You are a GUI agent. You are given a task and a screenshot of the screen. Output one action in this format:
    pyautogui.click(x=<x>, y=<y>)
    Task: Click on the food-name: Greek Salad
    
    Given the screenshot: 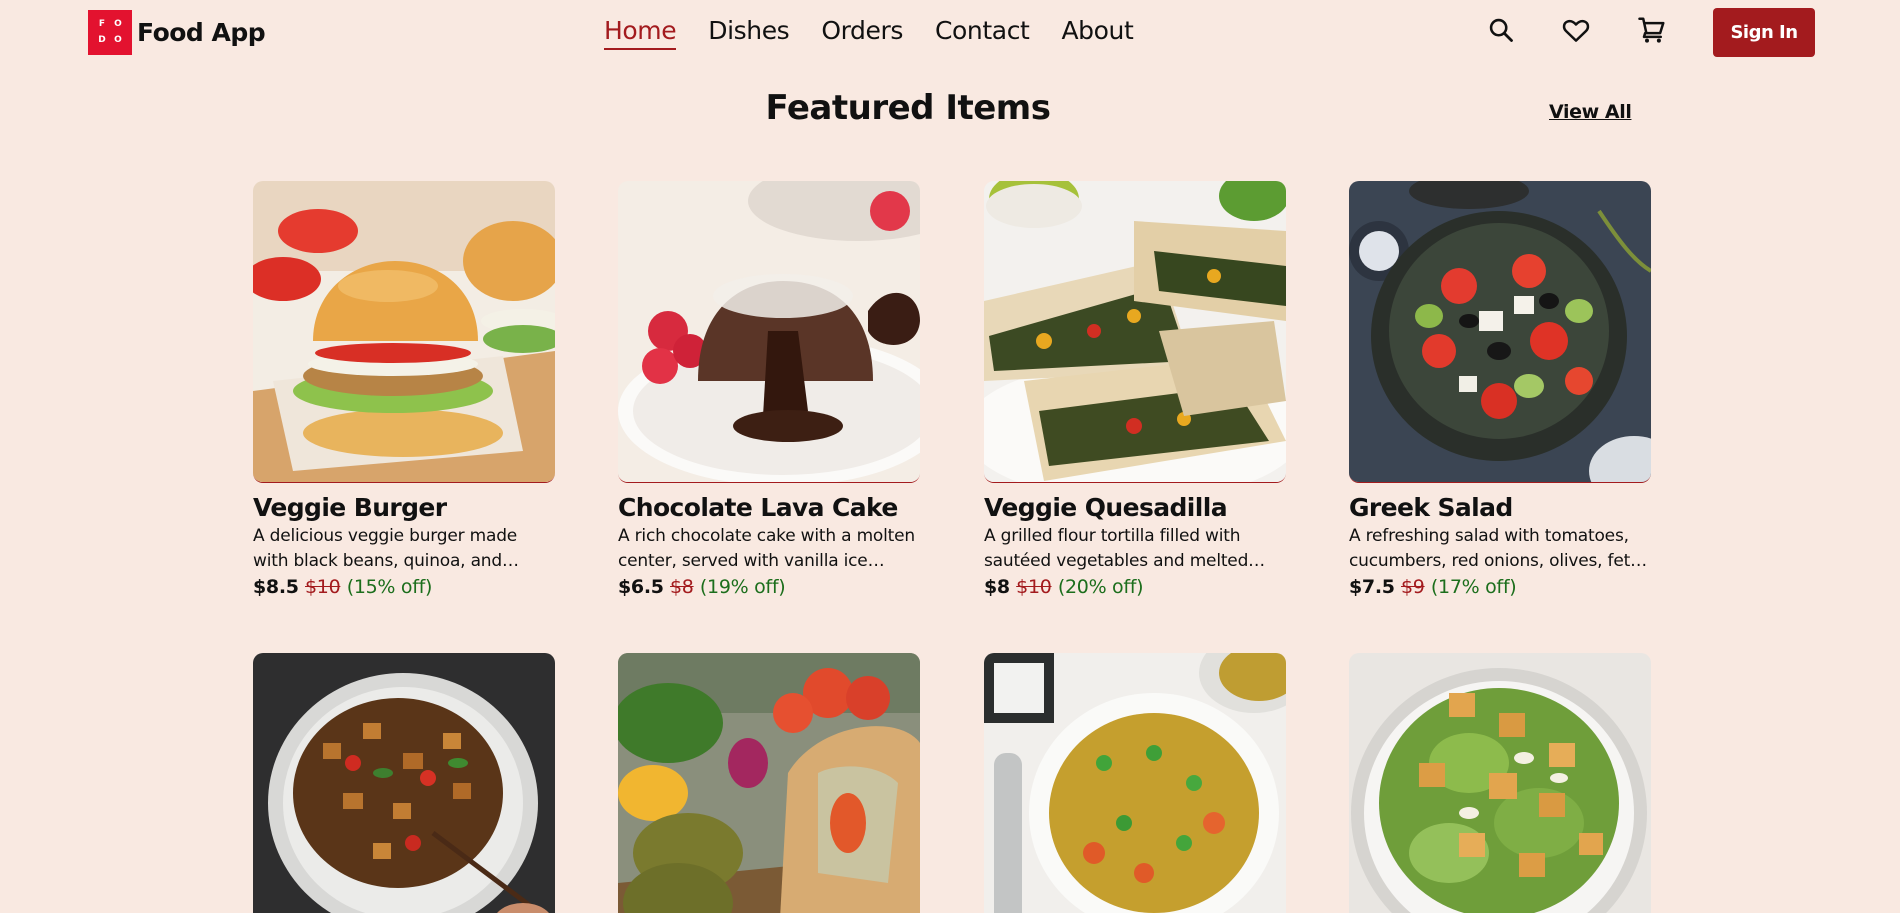 What is the action you would take?
    pyautogui.click(x=1431, y=507)
    